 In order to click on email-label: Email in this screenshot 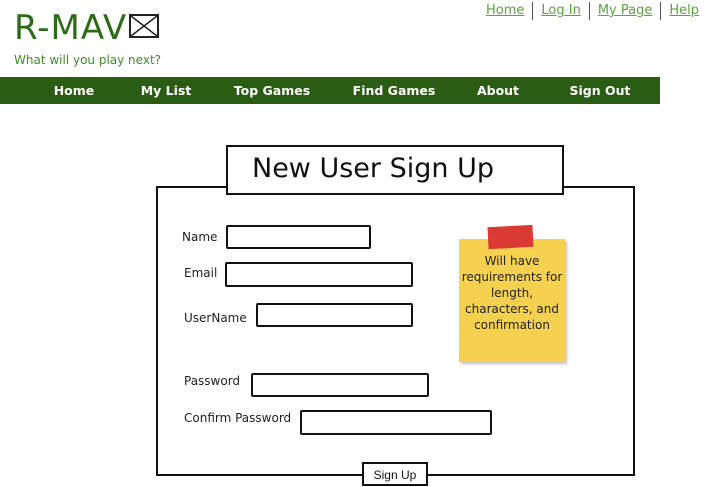, I will do `click(201, 273)`.